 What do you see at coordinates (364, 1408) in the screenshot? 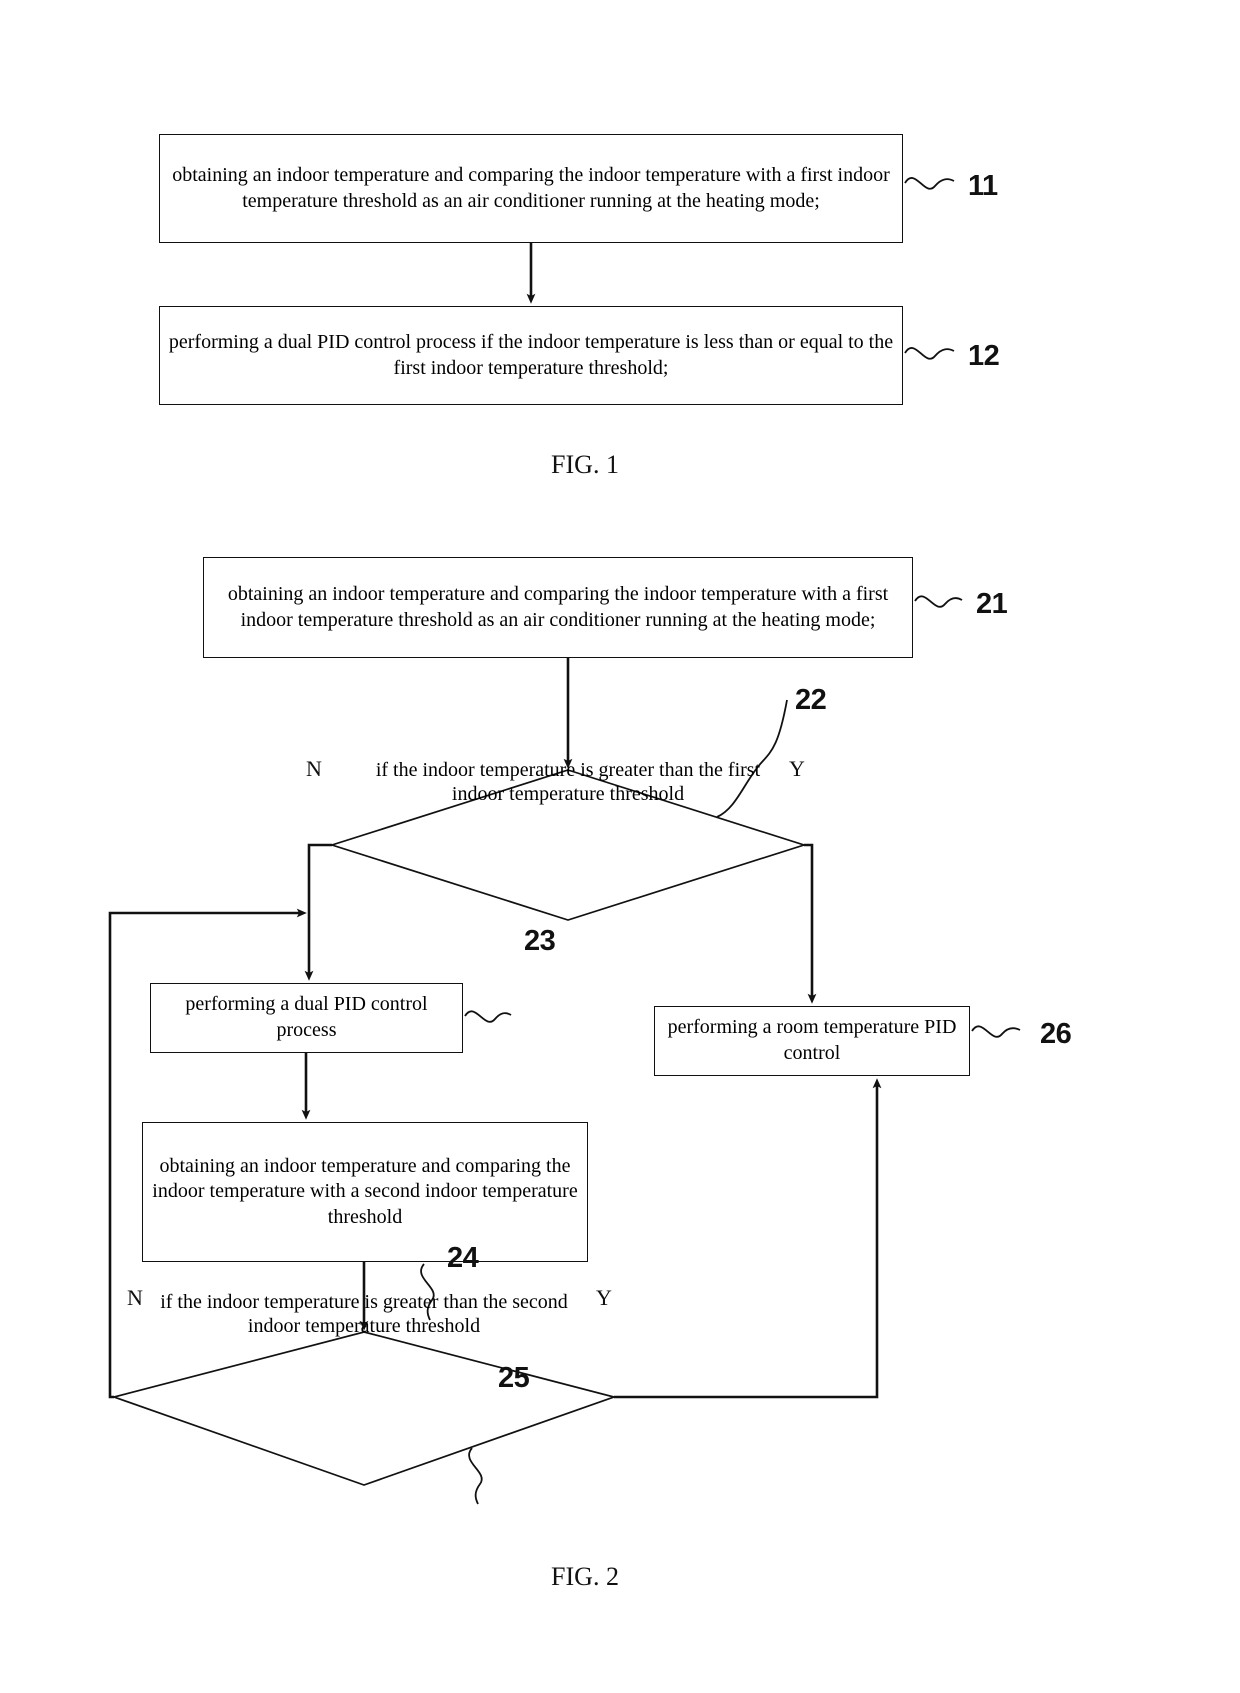
I see `decision-diamond-25-outline` at bounding box center [364, 1408].